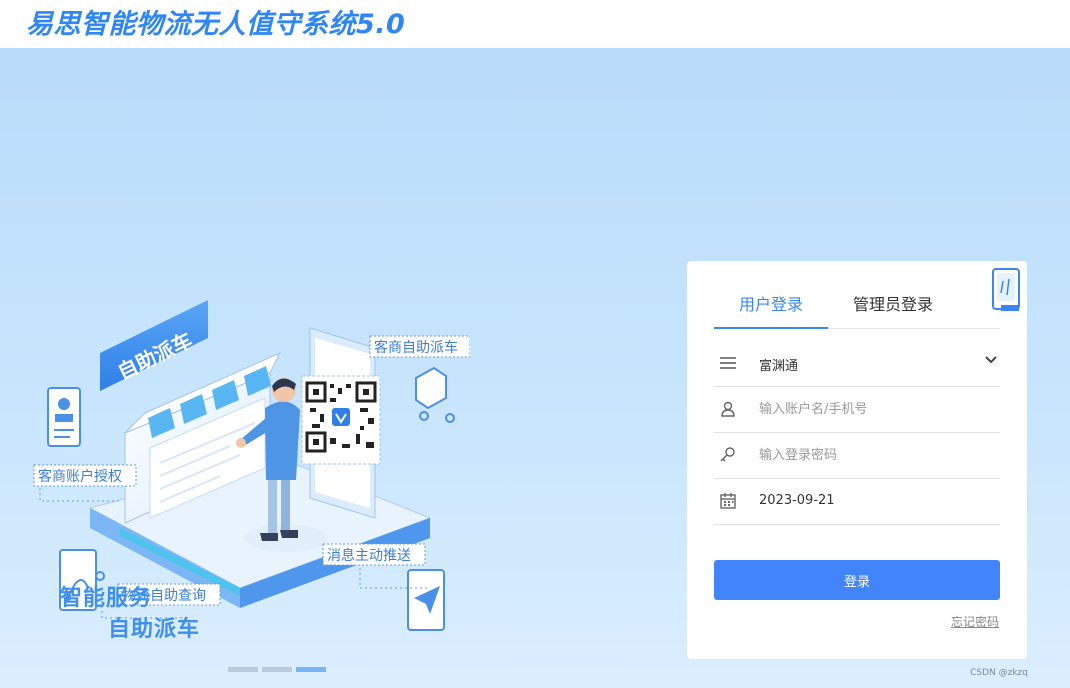 This screenshot has width=1070, height=688. Describe the element at coordinates (857, 580) in the screenshot. I see `login-button: 登录` at that location.